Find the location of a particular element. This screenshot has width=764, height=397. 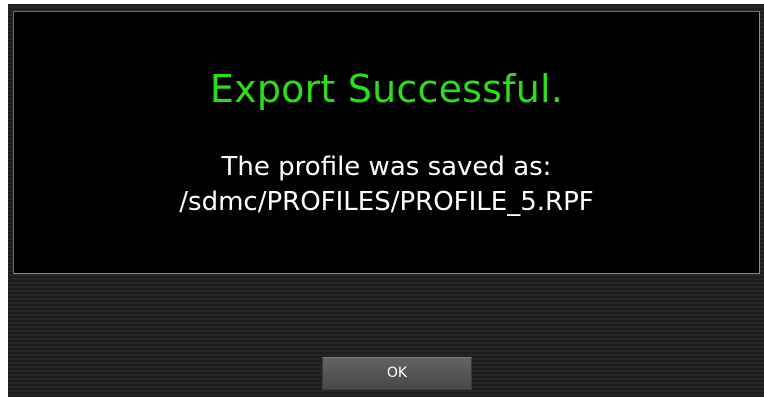

saved-file-path: /sdmc/PROFILES/PROFILE_5.RPF is located at coordinates (386, 202).